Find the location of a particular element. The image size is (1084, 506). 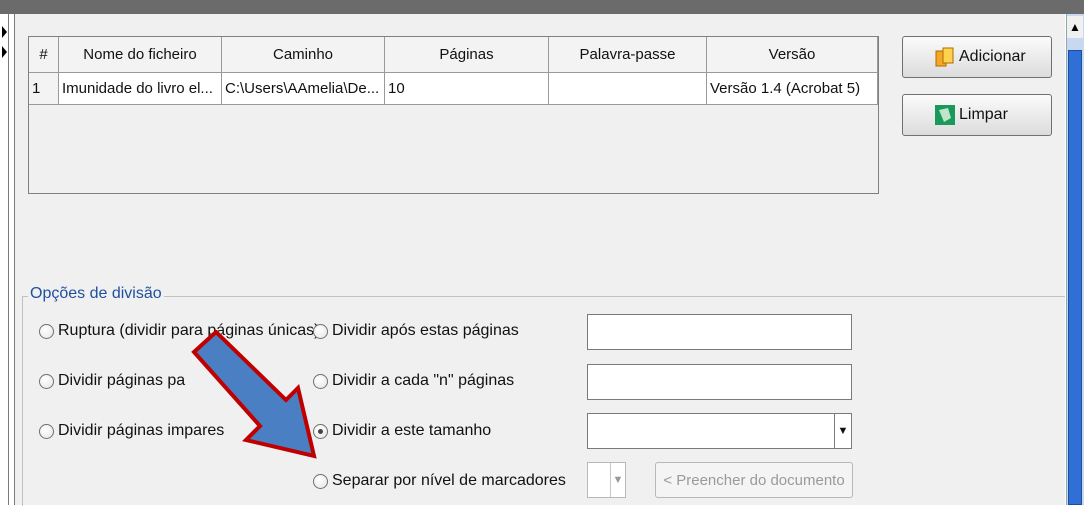

radio-by-size-circle is located at coordinates (320, 431).